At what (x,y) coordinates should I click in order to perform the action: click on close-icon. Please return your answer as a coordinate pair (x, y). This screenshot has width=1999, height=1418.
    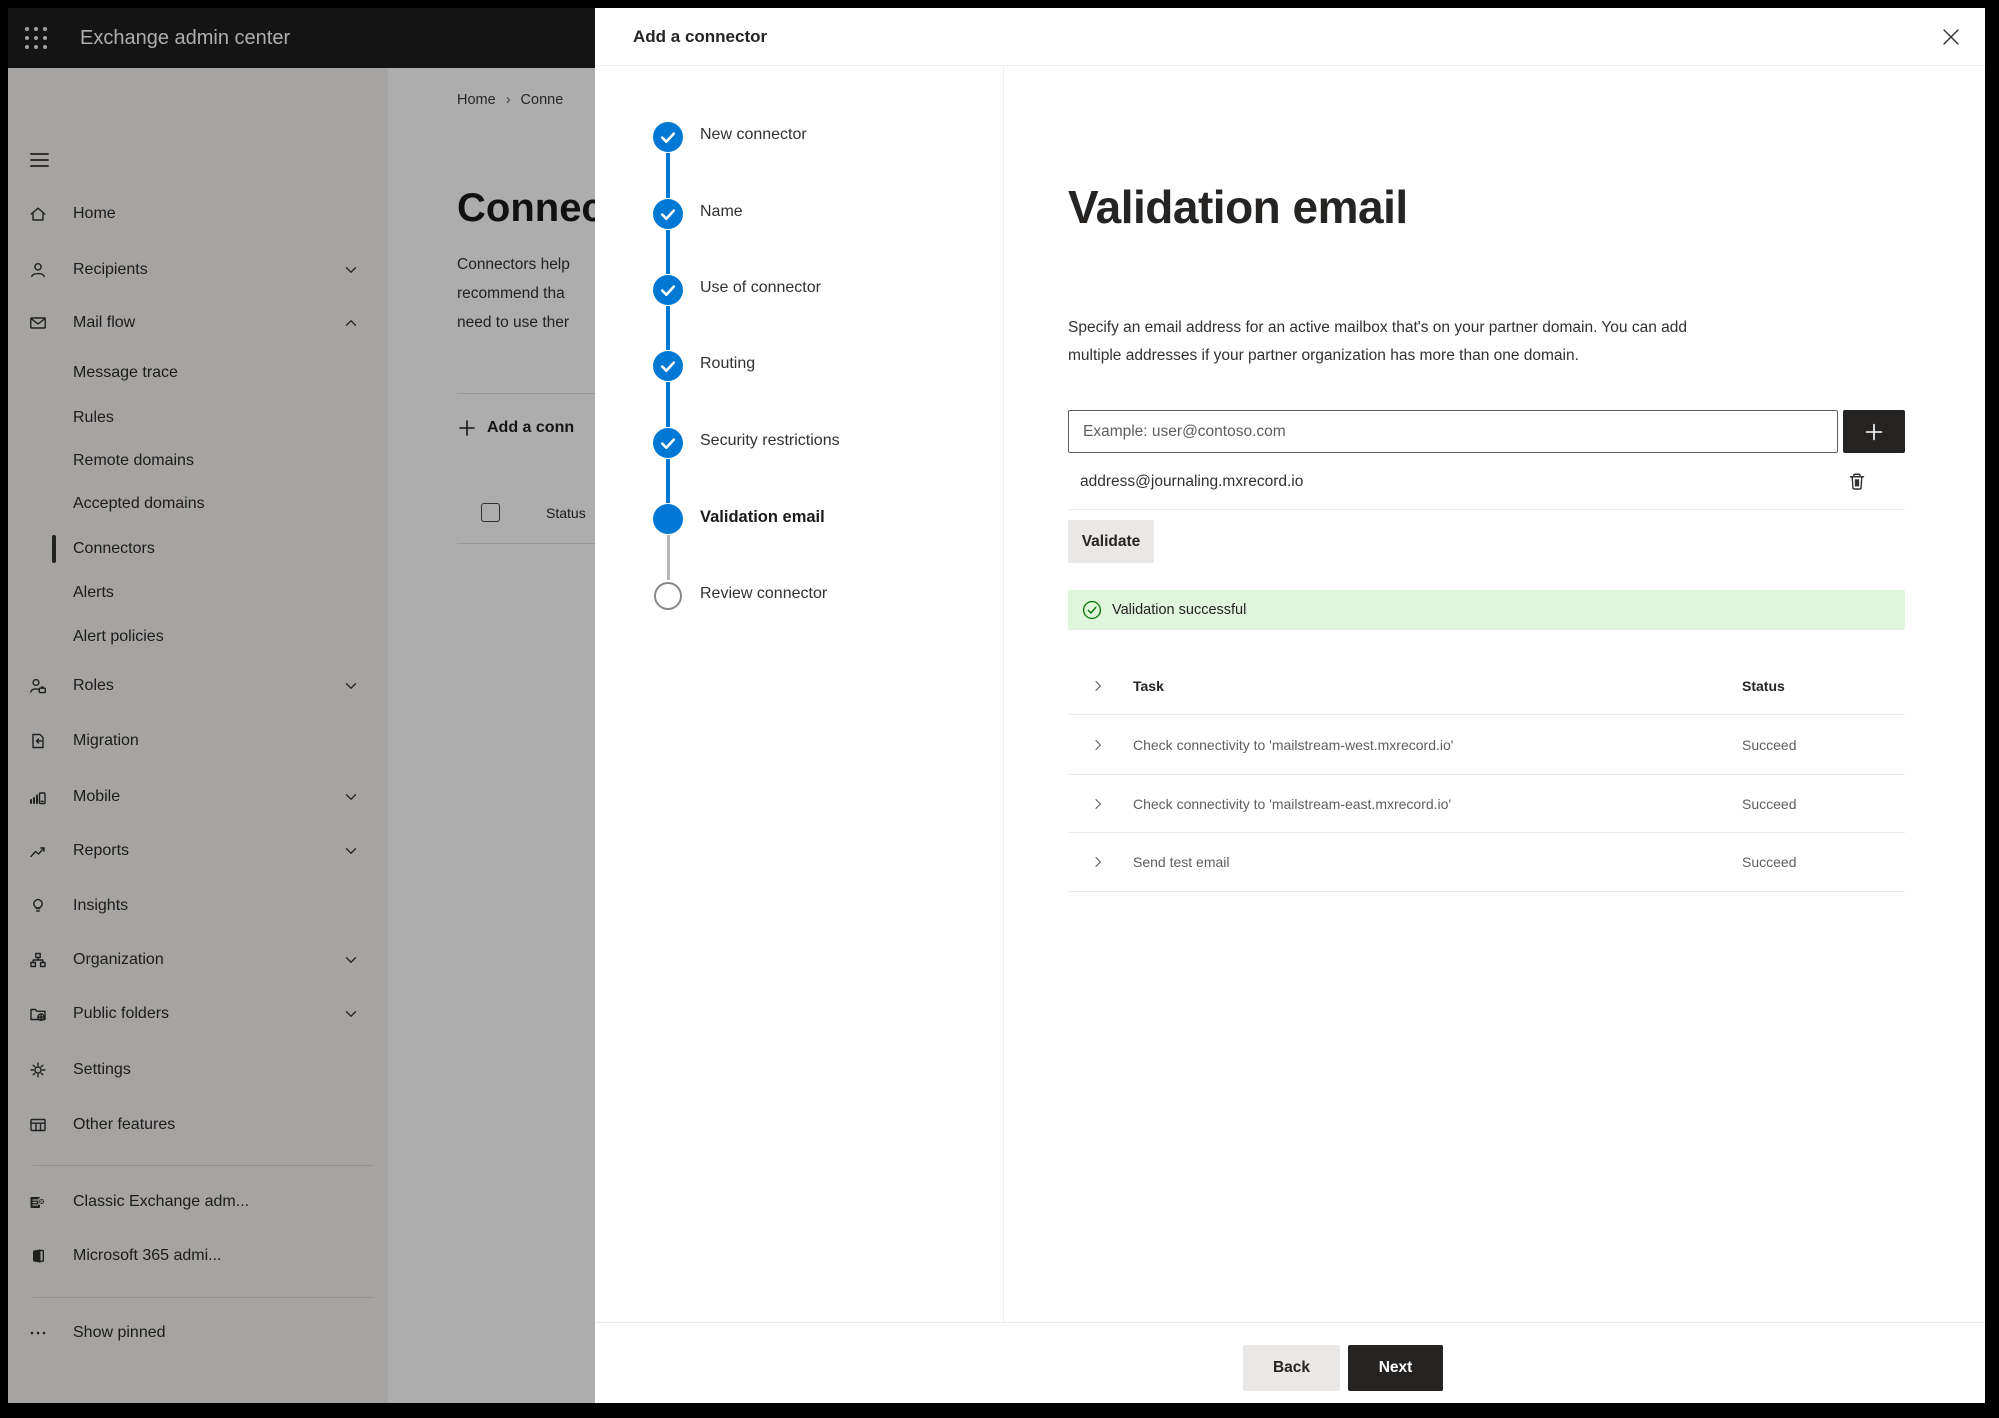
    Looking at the image, I should click on (1951, 37).